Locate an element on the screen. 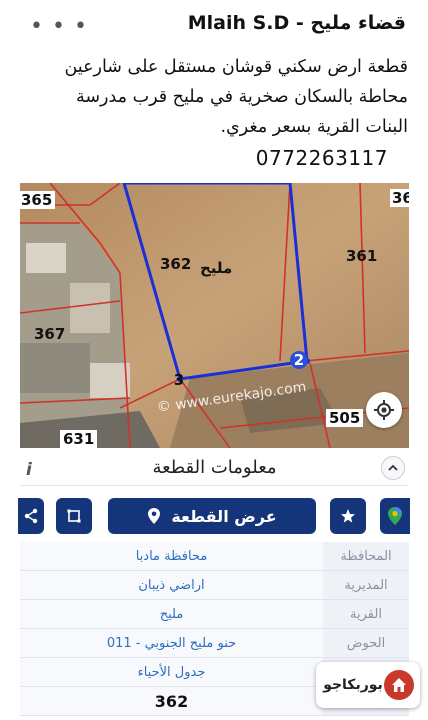 Image resolution: width=428 pixels, height=720 pixels. table-row: المحافظة محافظة مادبا is located at coordinates (214, 556).